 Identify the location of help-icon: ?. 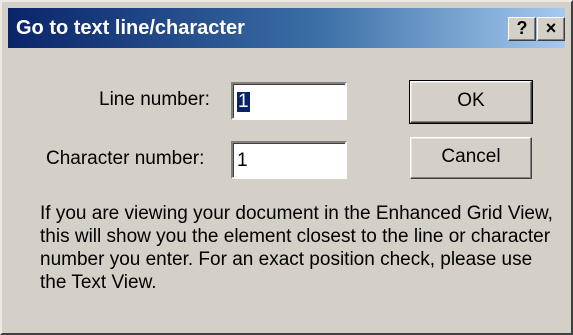
(522, 28).